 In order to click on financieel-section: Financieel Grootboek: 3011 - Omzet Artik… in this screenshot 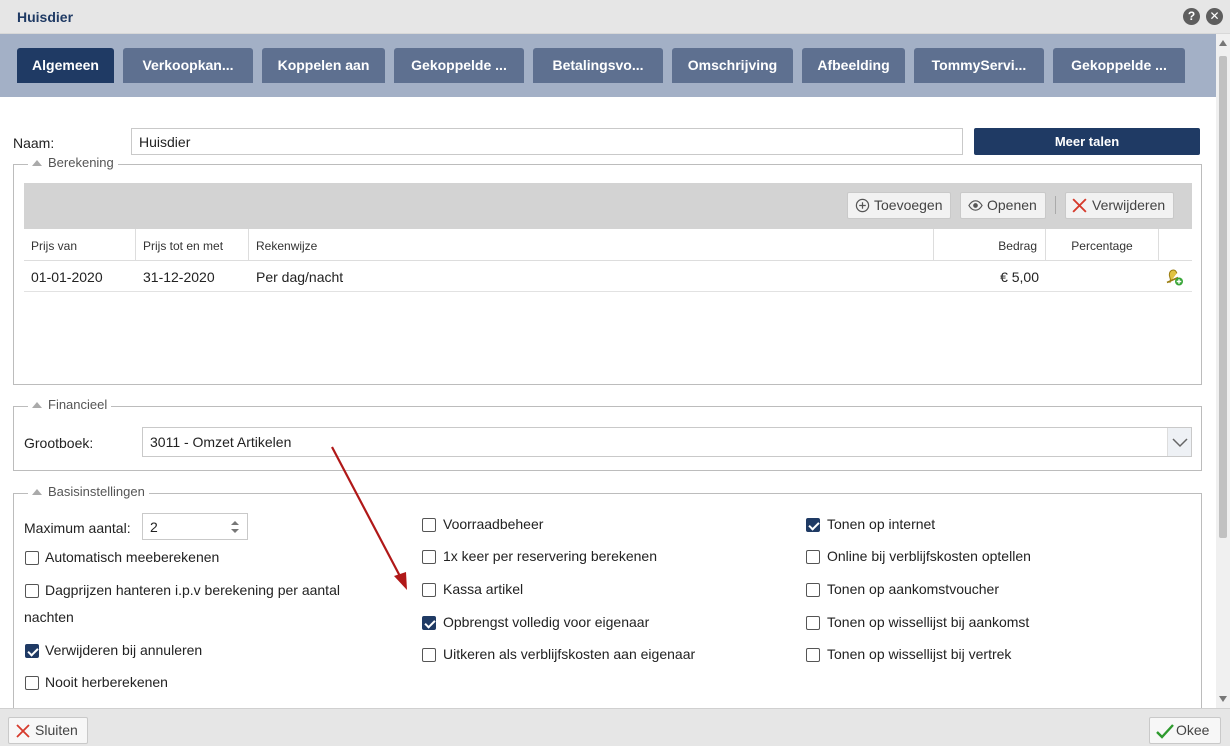, I will do `click(607, 434)`.